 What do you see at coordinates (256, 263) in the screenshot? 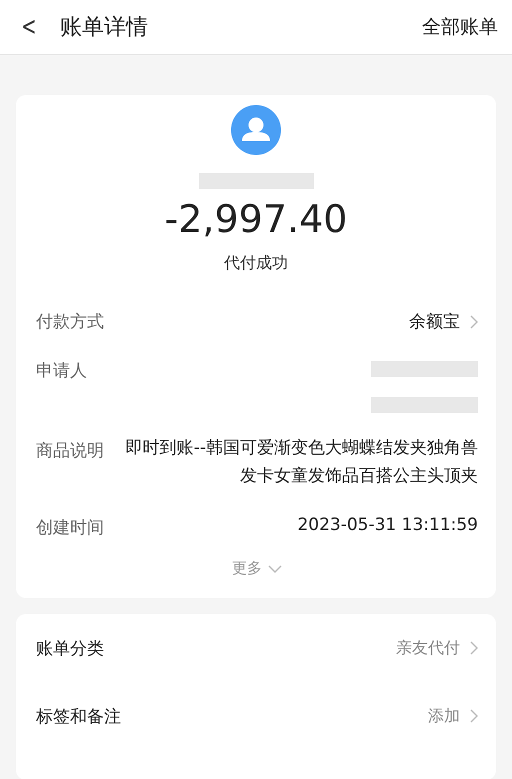
I see `status-text: 代付成功` at bounding box center [256, 263].